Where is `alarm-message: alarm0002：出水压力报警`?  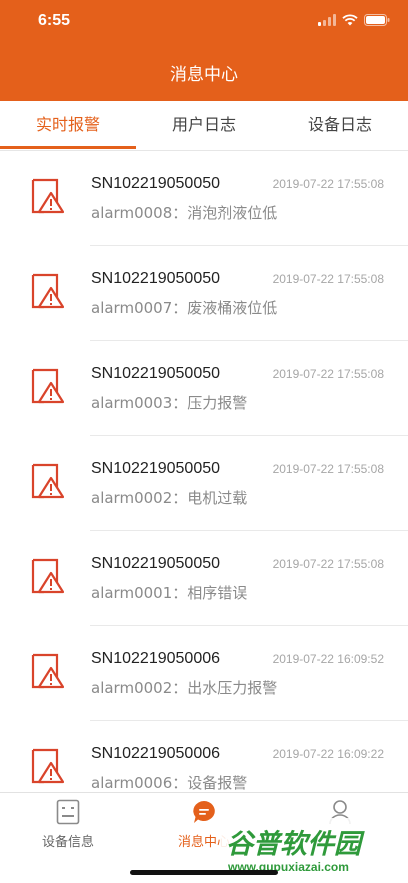 alarm-message: alarm0002：出水压力报警 is located at coordinates (184, 688).